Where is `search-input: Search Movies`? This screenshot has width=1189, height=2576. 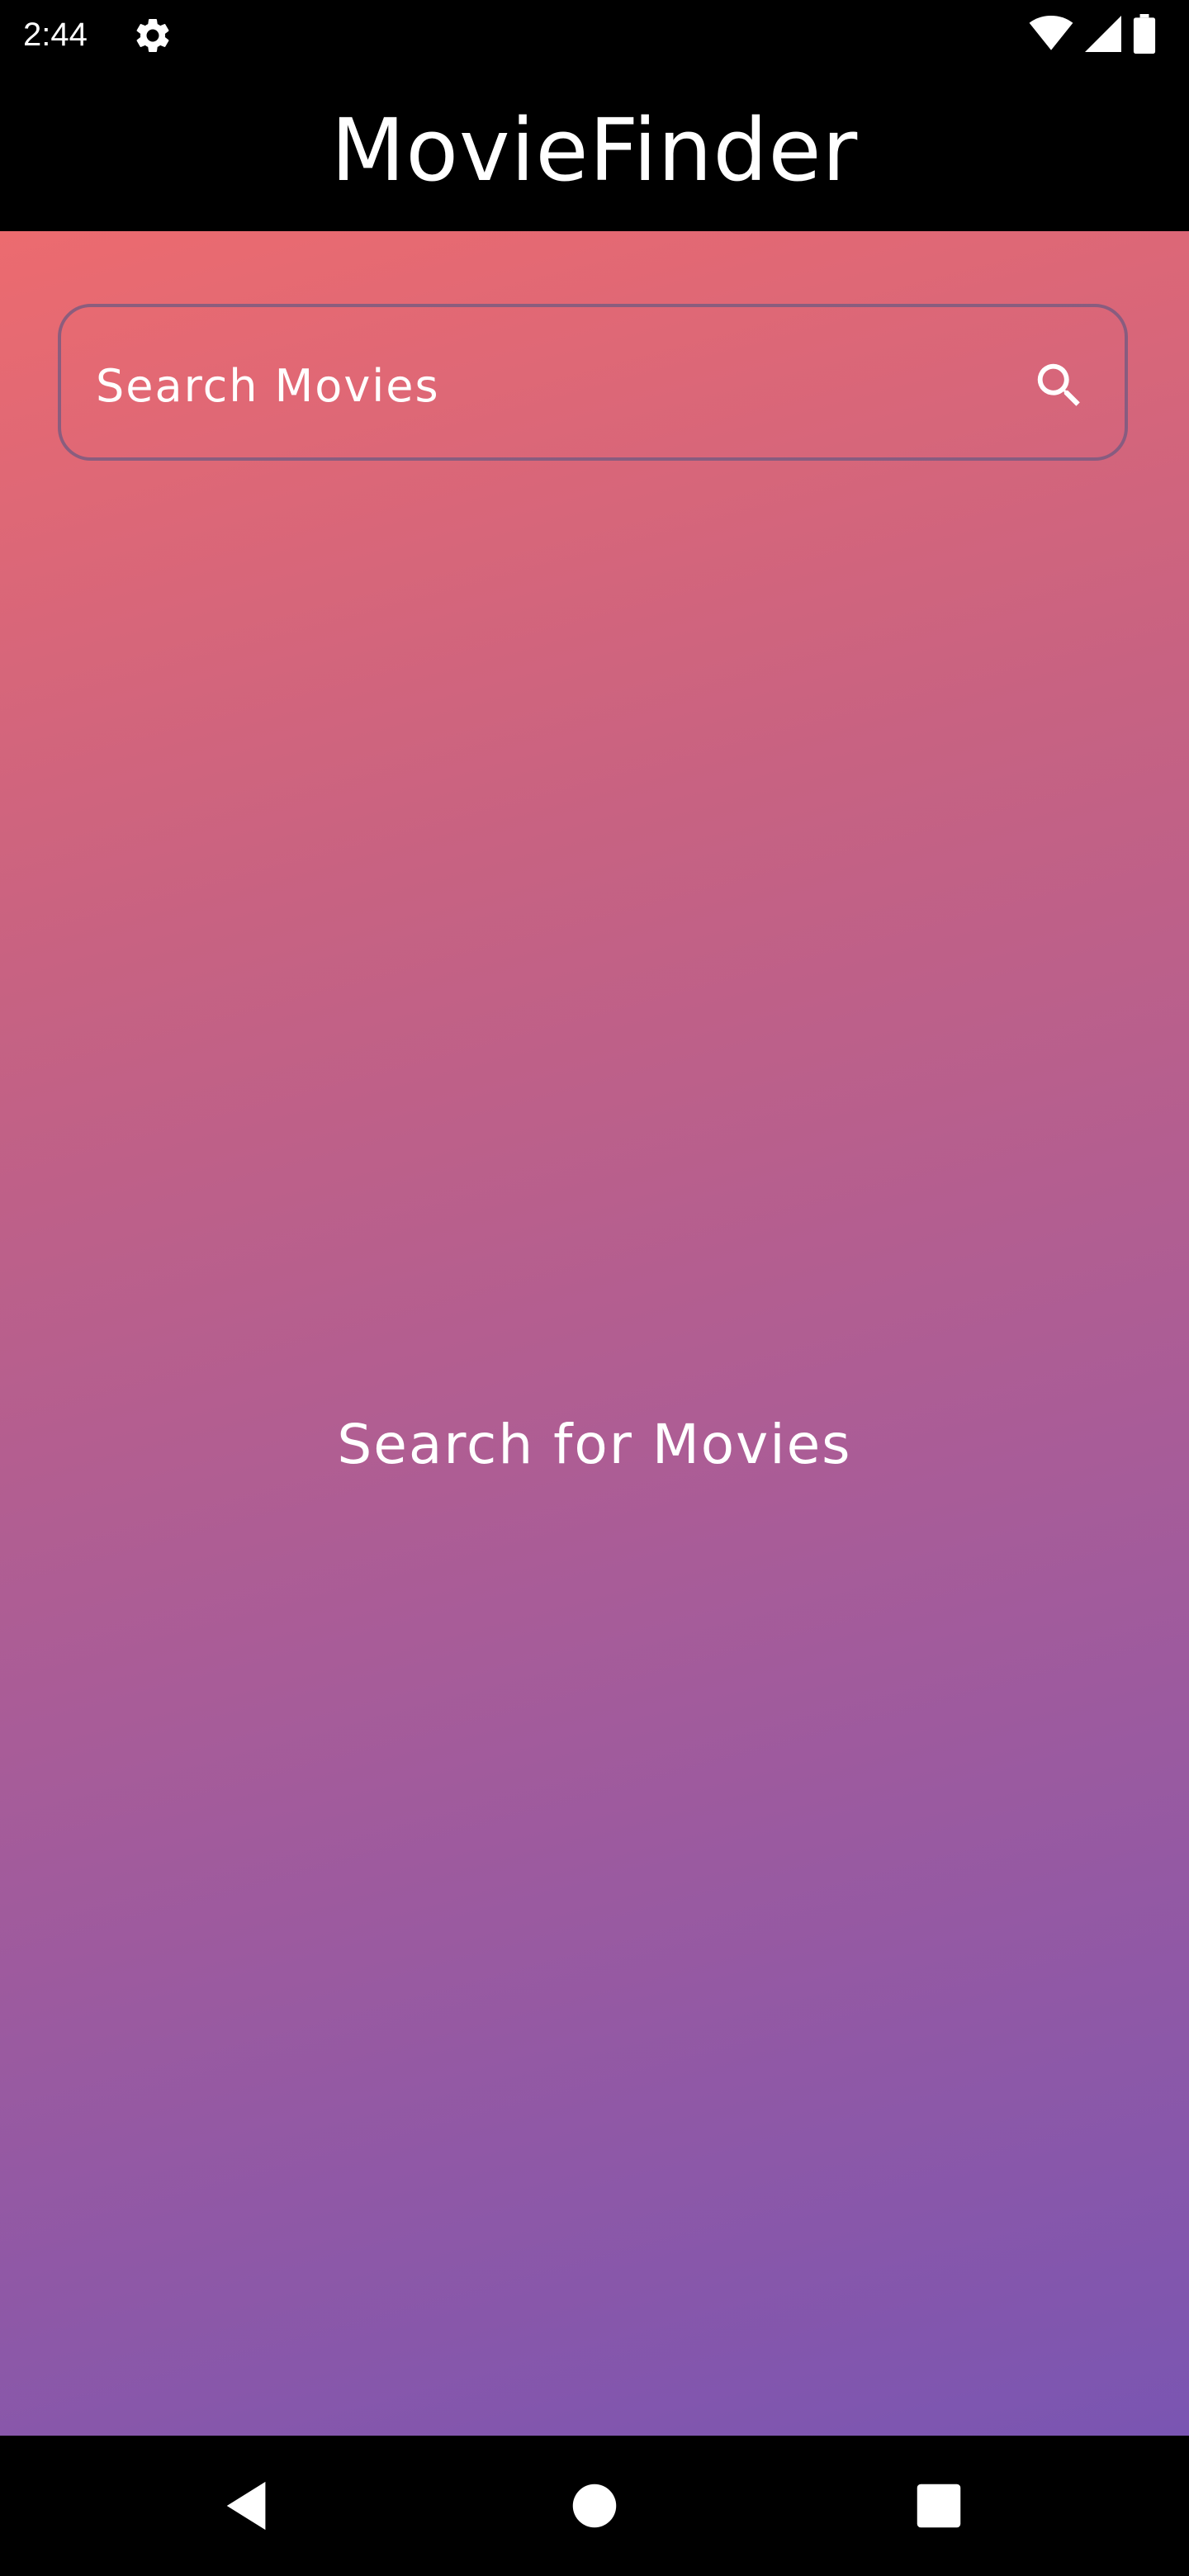
search-input: Search Movies is located at coordinates (593, 382).